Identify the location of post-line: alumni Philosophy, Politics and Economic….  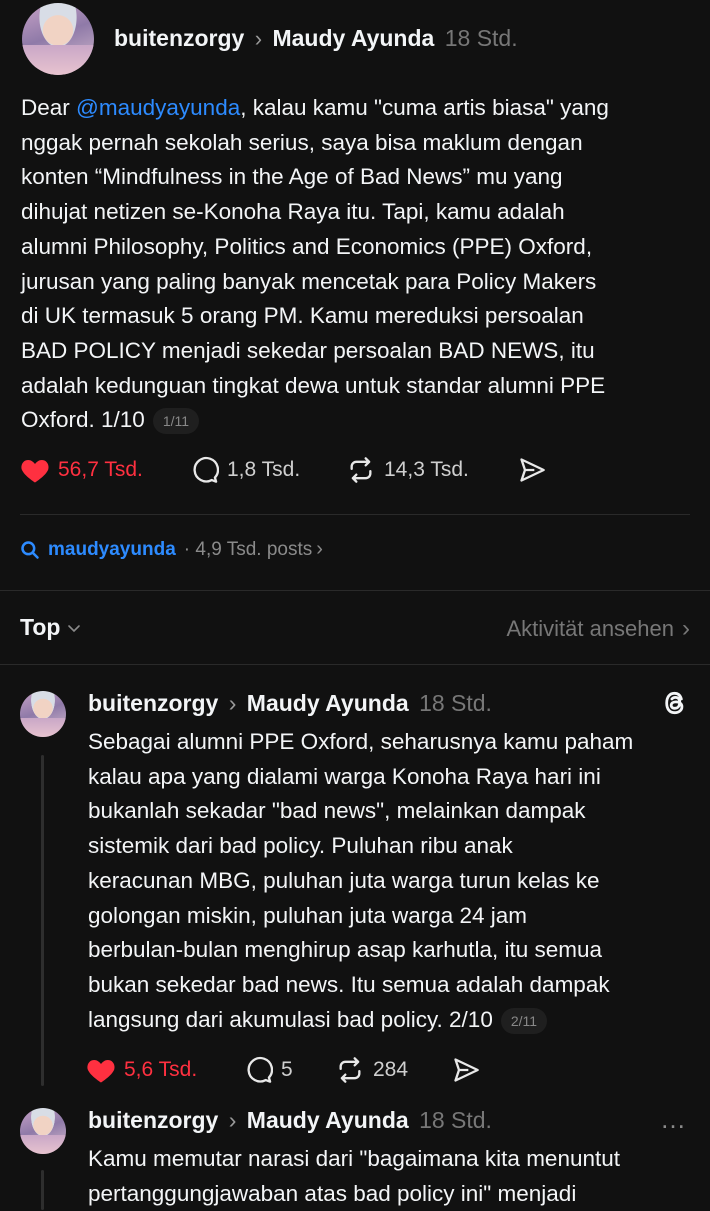
(307, 246).